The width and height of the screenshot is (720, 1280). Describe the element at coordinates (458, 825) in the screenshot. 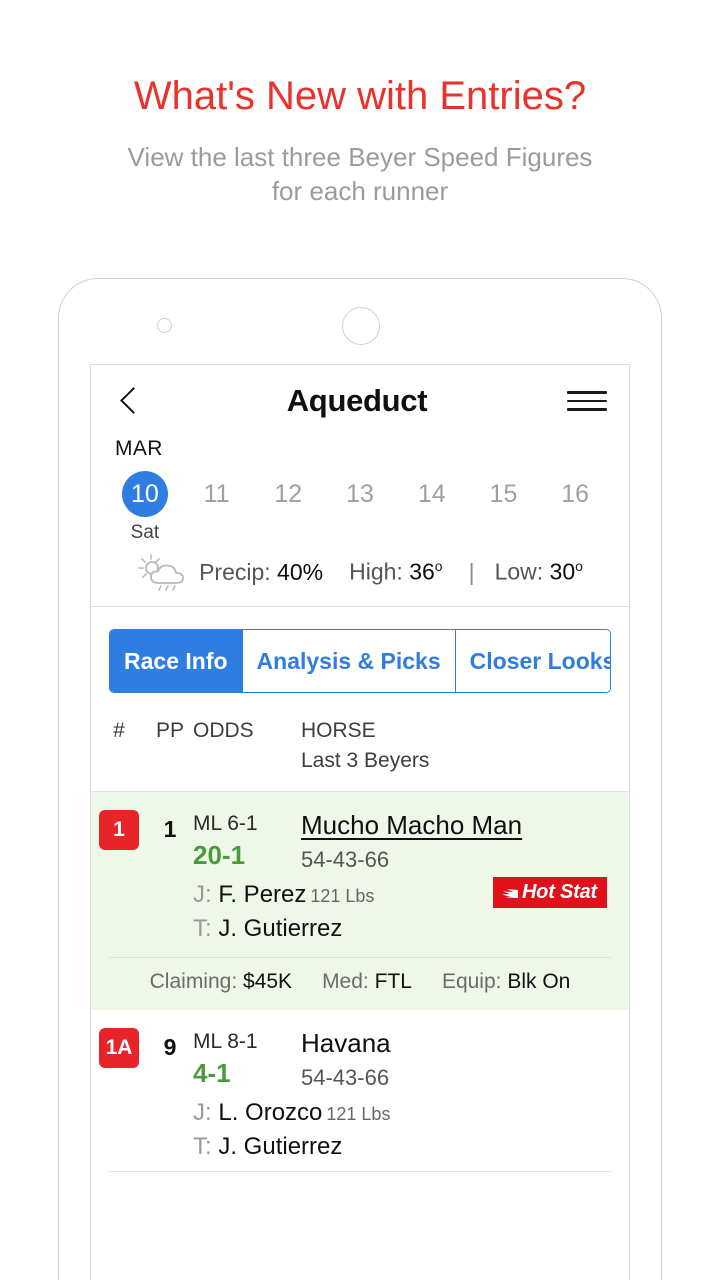

I see `entry-horse-name: Mucho Macho Man` at that location.